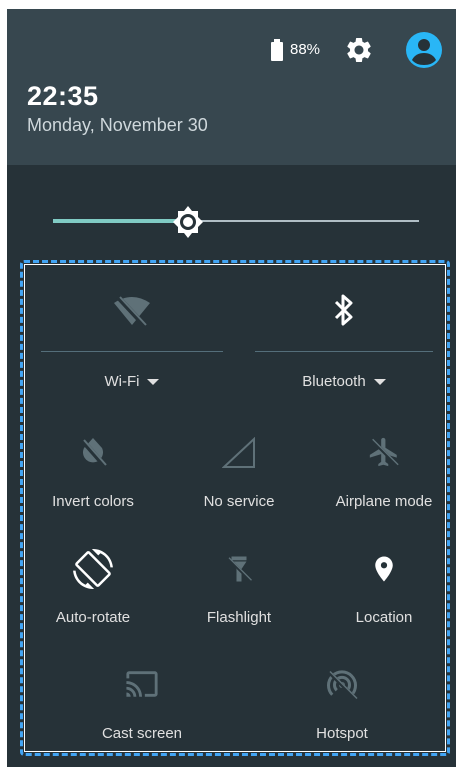 The width and height of the screenshot is (456, 767). I want to click on bluetooth-divider, so click(344, 351).